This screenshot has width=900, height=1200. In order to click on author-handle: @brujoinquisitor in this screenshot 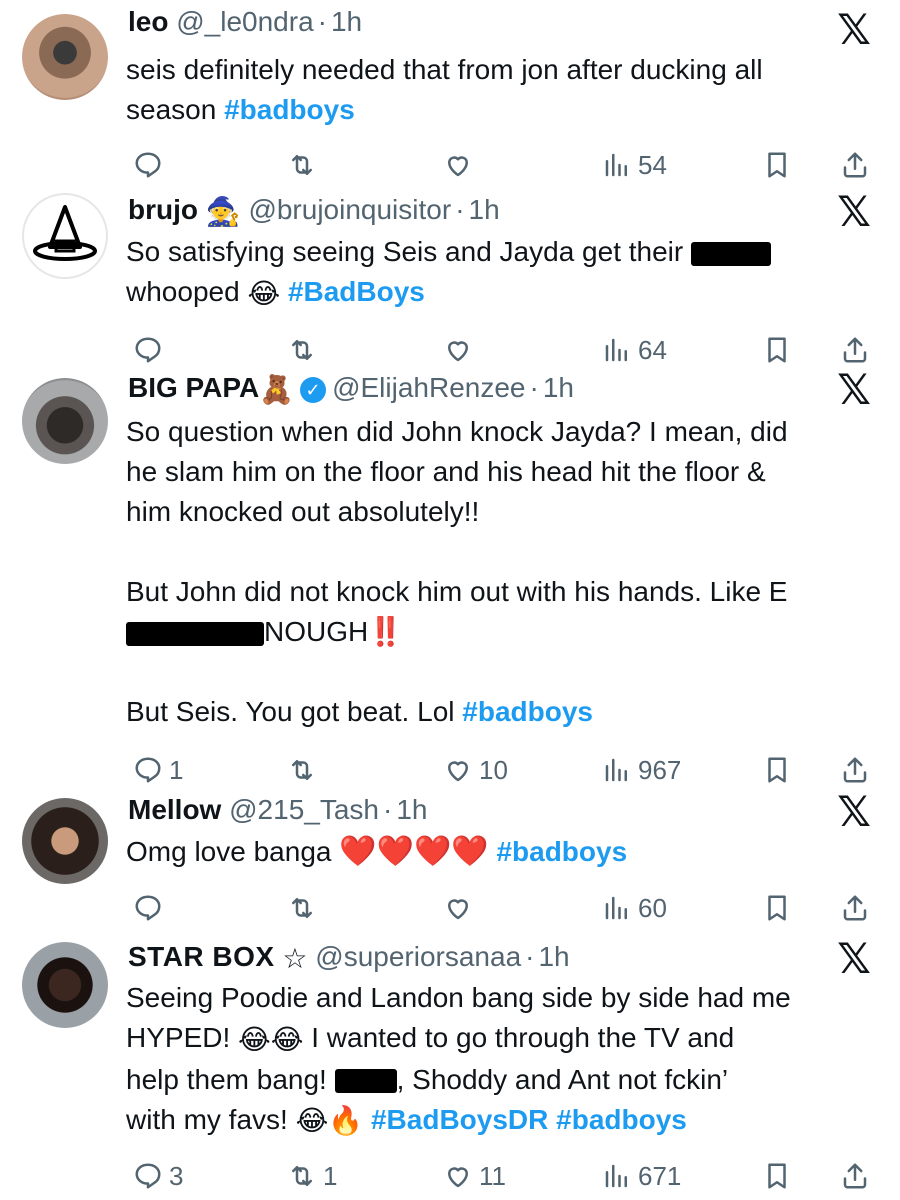, I will do `click(349, 209)`.